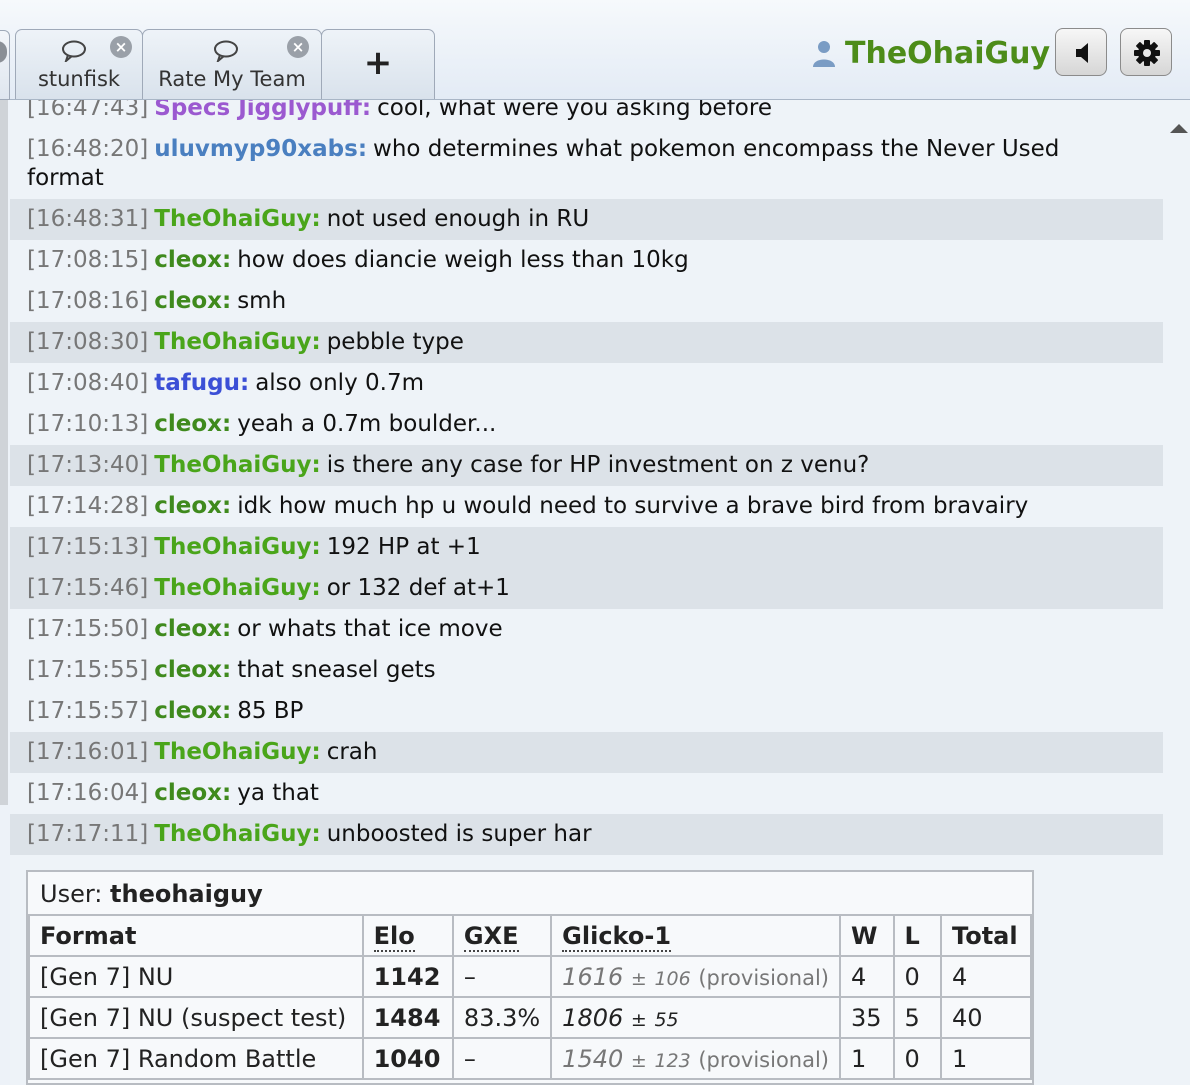 This screenshot has width=1190, height=1085. I want to click on tab-label: Rate My Team, so click(232, 79).